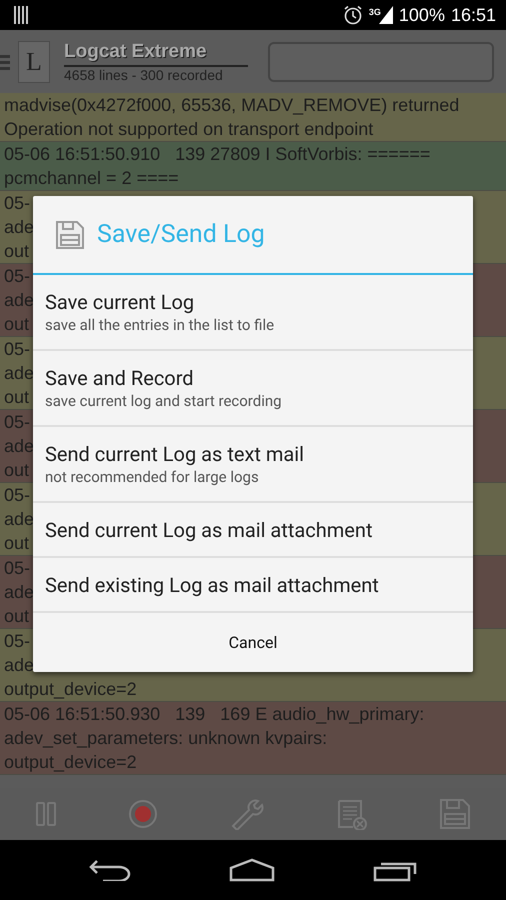 Image resolution: width=506 pixels, height=900 pixels. Describe the element at coordinates (374, 12) in the screenshot. I see `network-label: 3G` at that location.